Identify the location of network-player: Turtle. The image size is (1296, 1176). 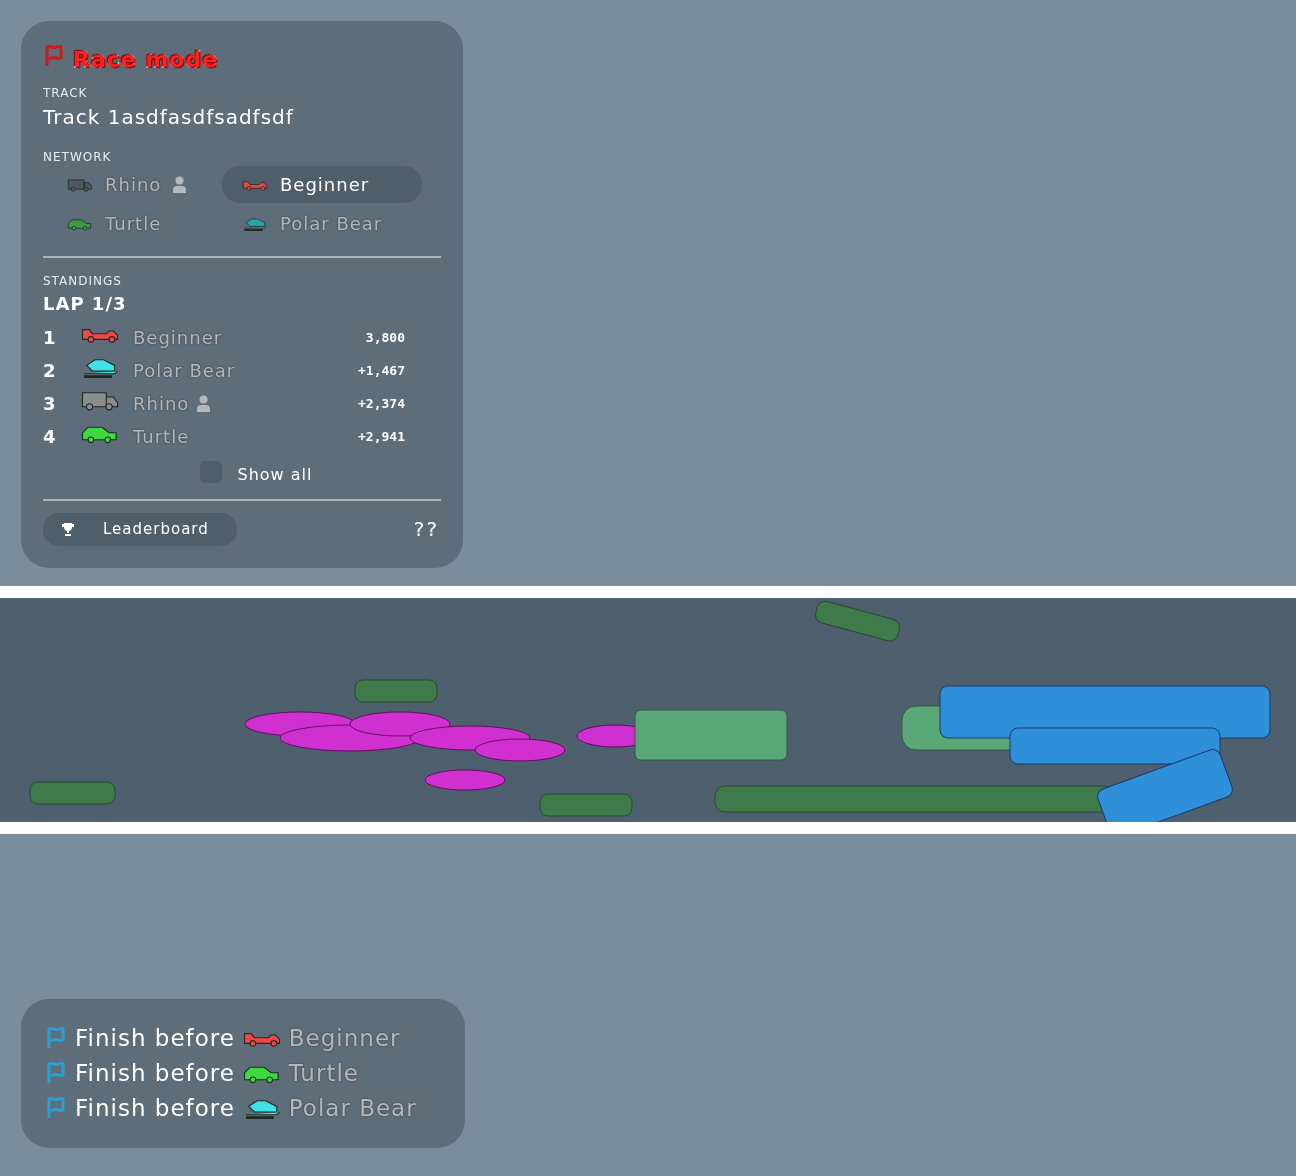
(134, 223).